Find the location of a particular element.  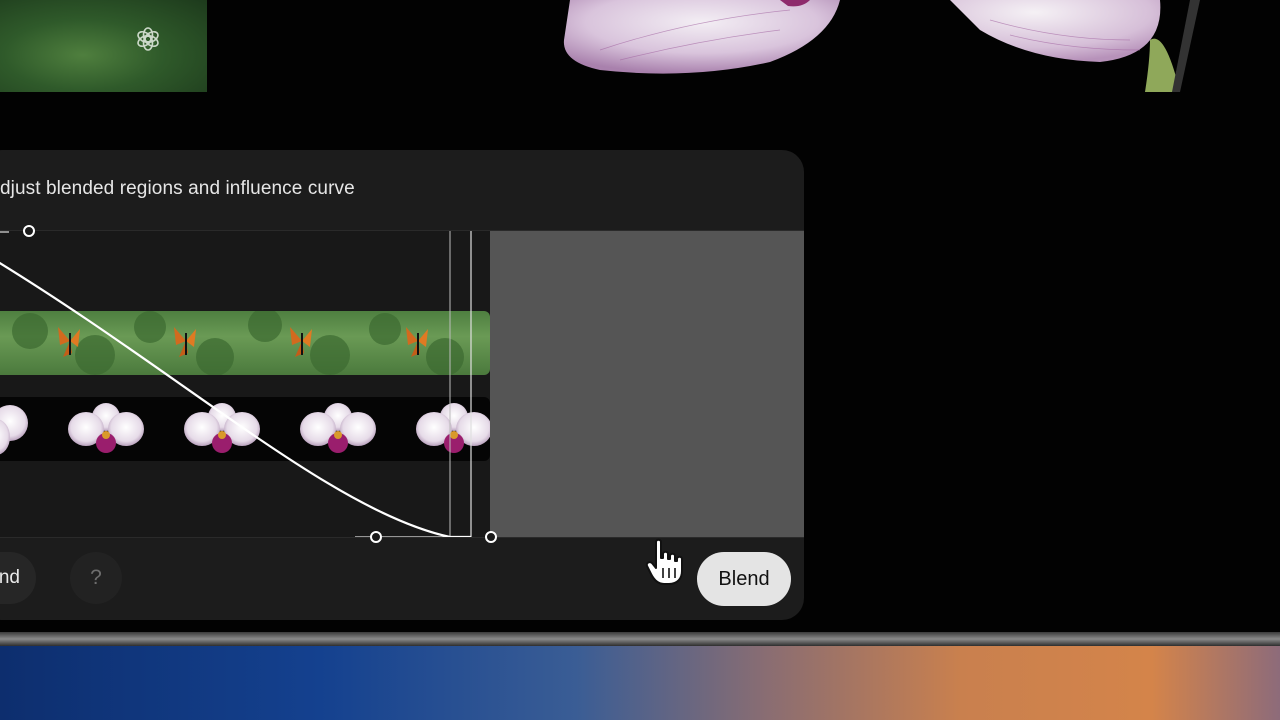

orchid-image is located at coordinates (881, 46).